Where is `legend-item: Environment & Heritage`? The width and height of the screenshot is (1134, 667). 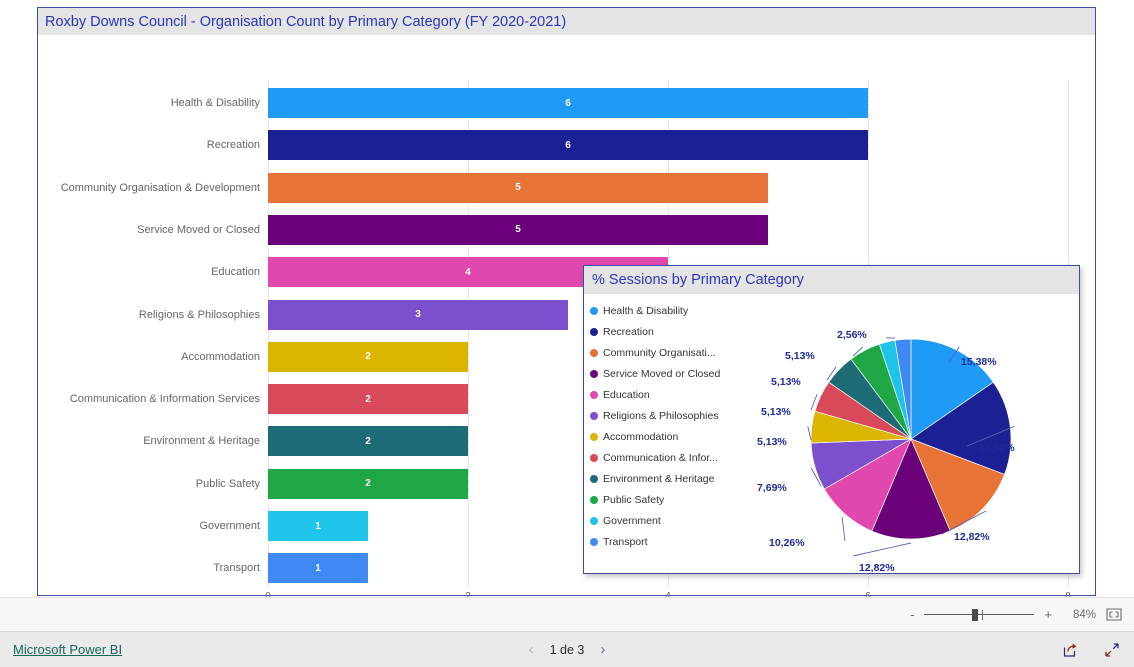 legend-item: Environment & Heritage is located at coordinates (670, 478).